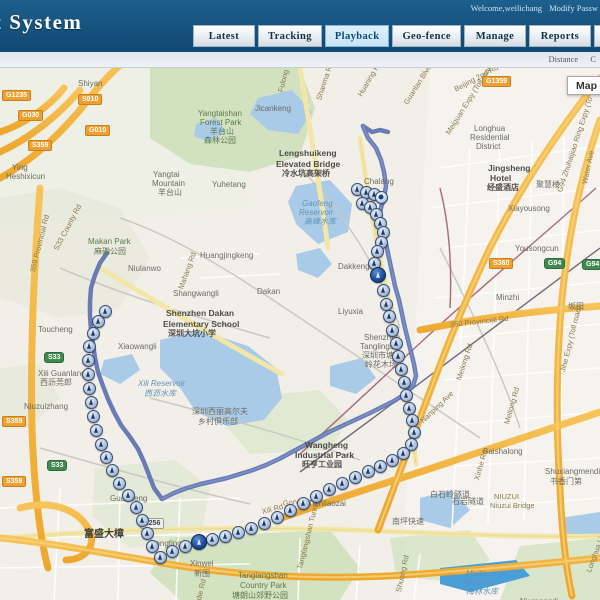 Image resolution: width=600 pixels, height=600 pixels. Describe the element at coordinates (17, 95) in the screenshot. I see `highway-shield: G1235` at that location.